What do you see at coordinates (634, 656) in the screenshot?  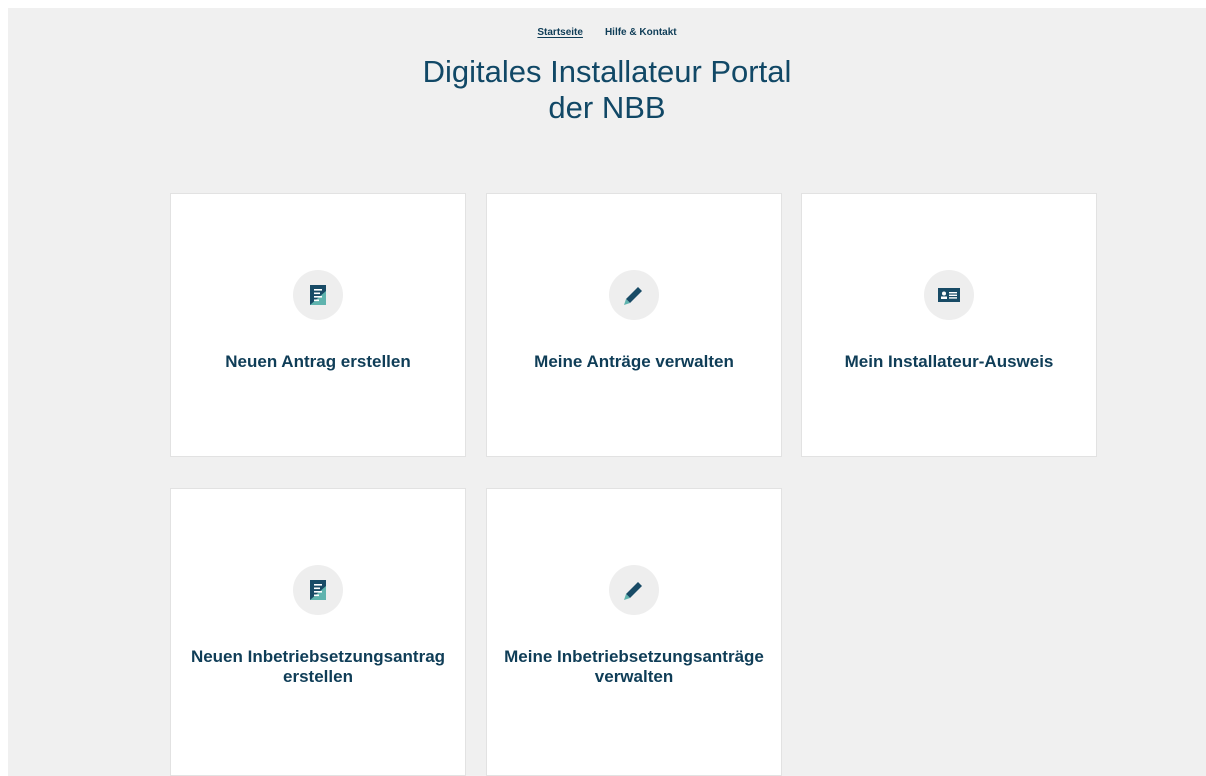 I see `card-label-line-1: Meine Inbetriebsetzungsanträge` at bounding box center [634, 656].